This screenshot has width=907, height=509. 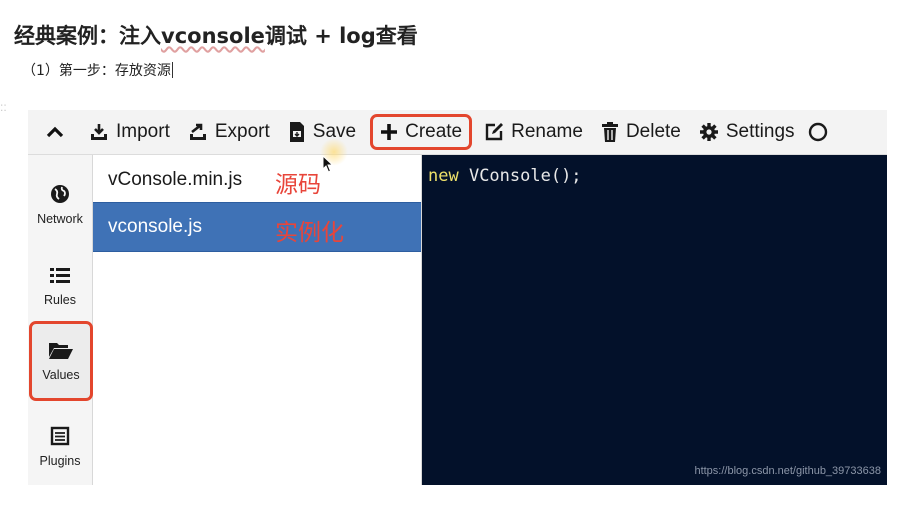 I want to click on step-heading: （1）第一步：存放资源, so click(x=97, y=70).